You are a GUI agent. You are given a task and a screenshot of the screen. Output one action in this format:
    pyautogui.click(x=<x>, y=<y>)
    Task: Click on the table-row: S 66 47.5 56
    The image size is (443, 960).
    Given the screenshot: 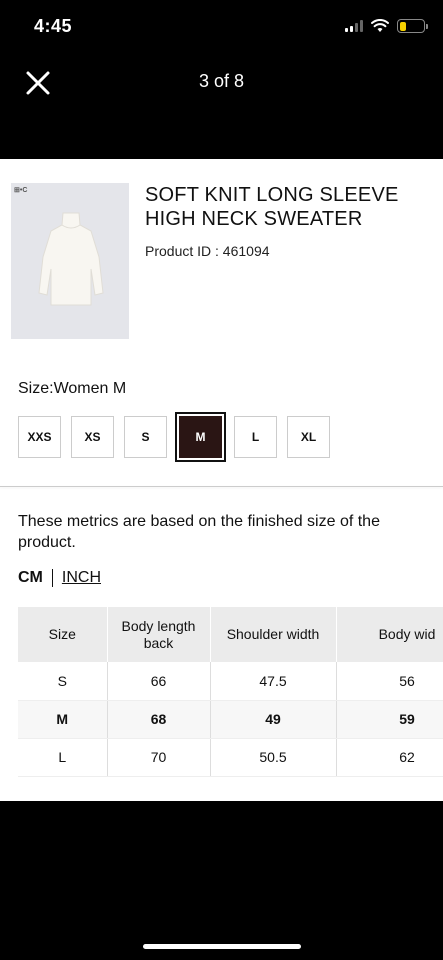 What is the action you would take?
    pyautogui.click(x=230, y=681)
    